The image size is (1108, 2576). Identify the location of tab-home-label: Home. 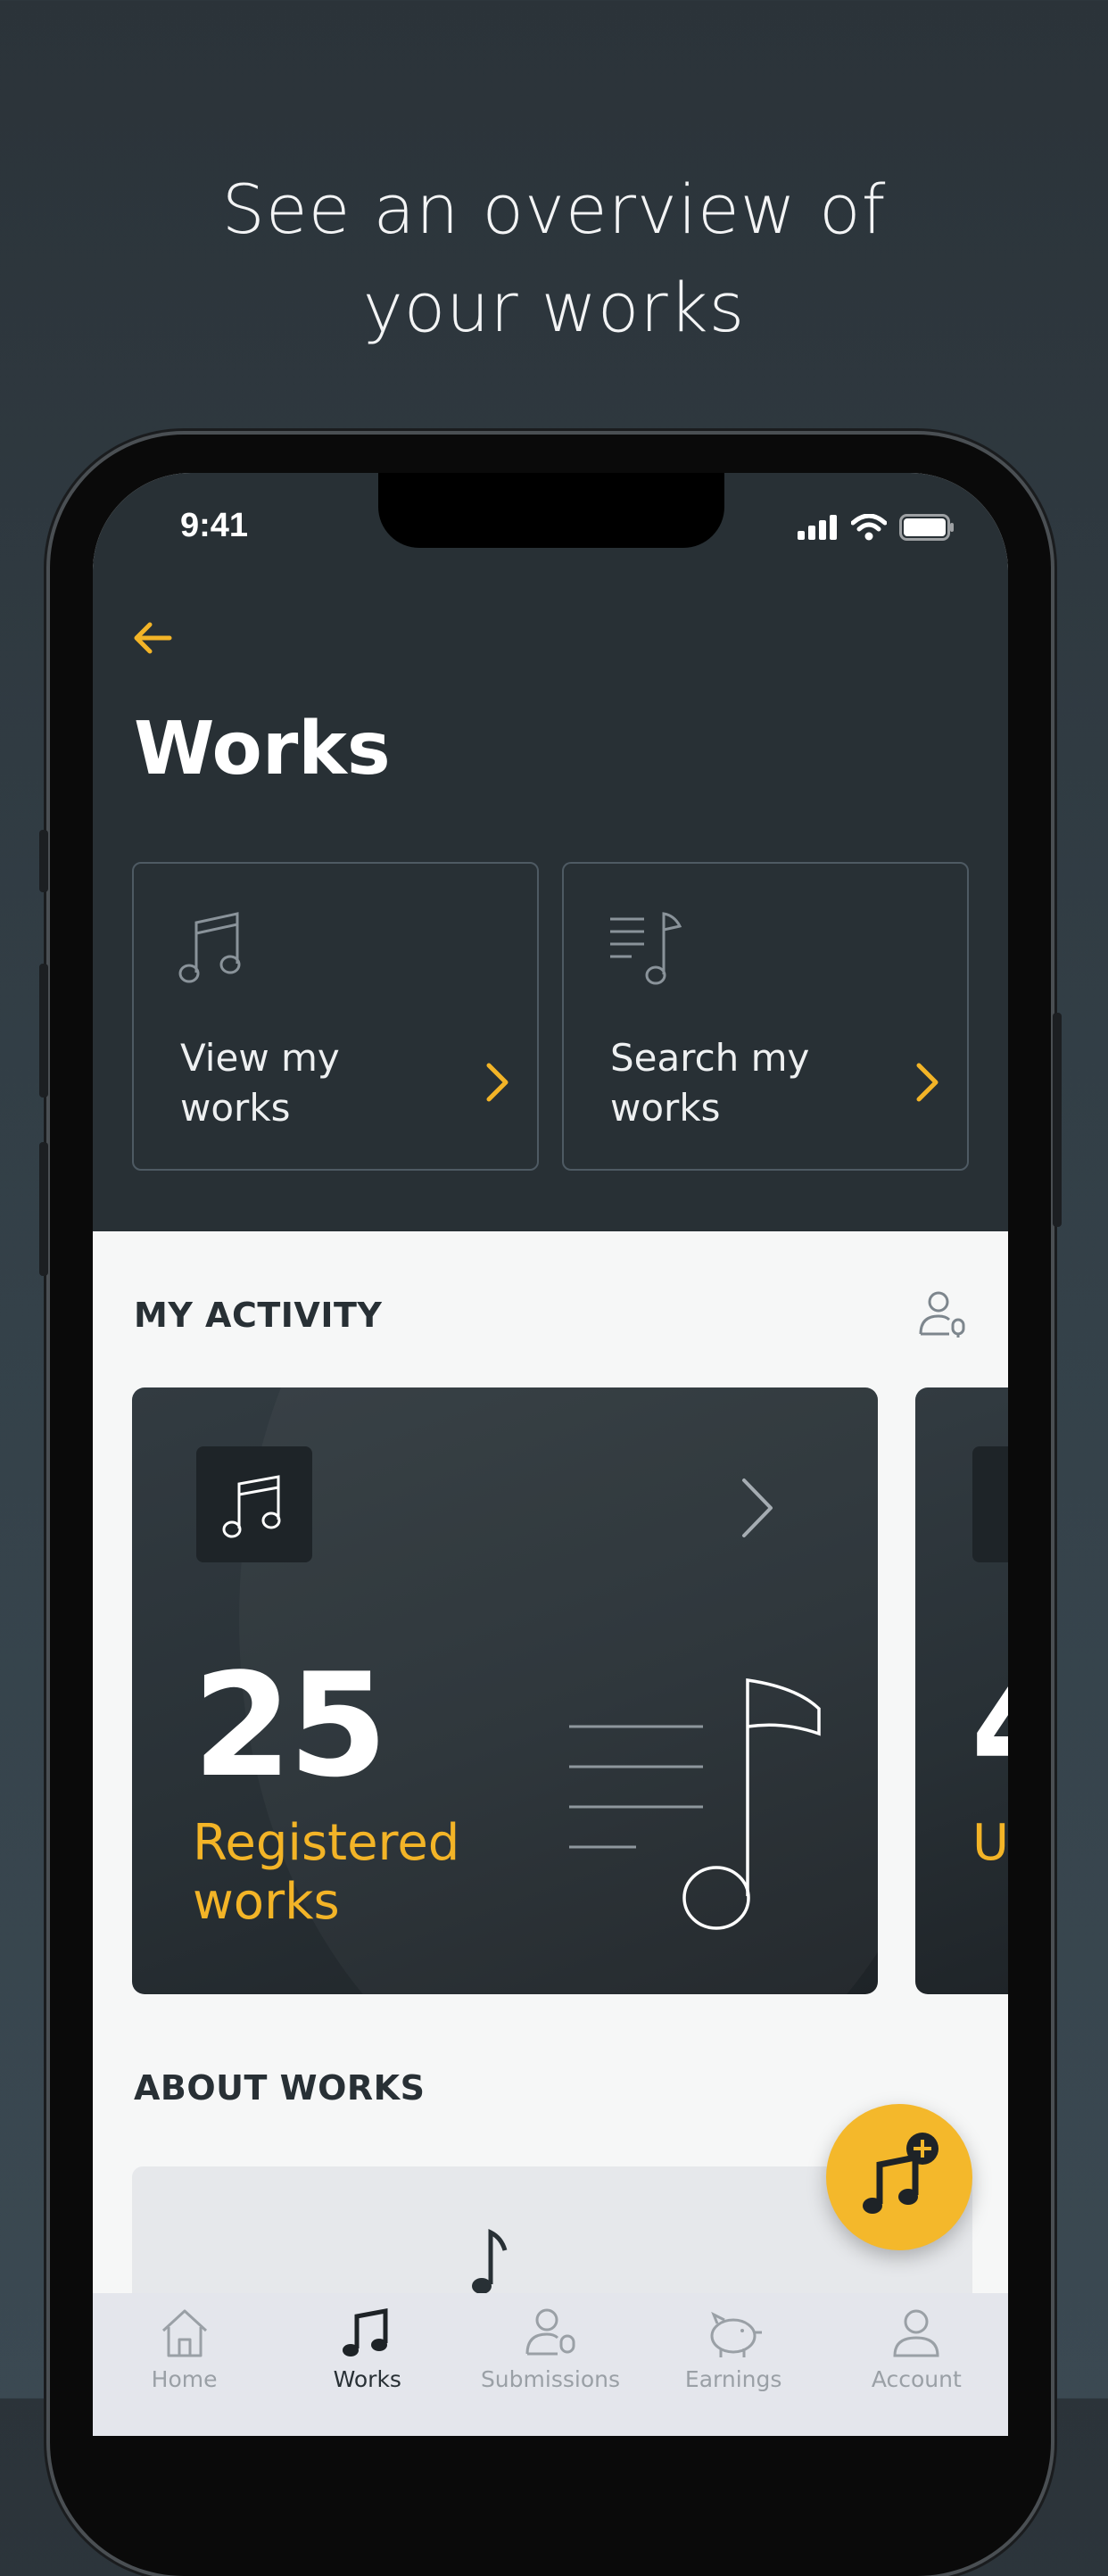
(184, 2379).